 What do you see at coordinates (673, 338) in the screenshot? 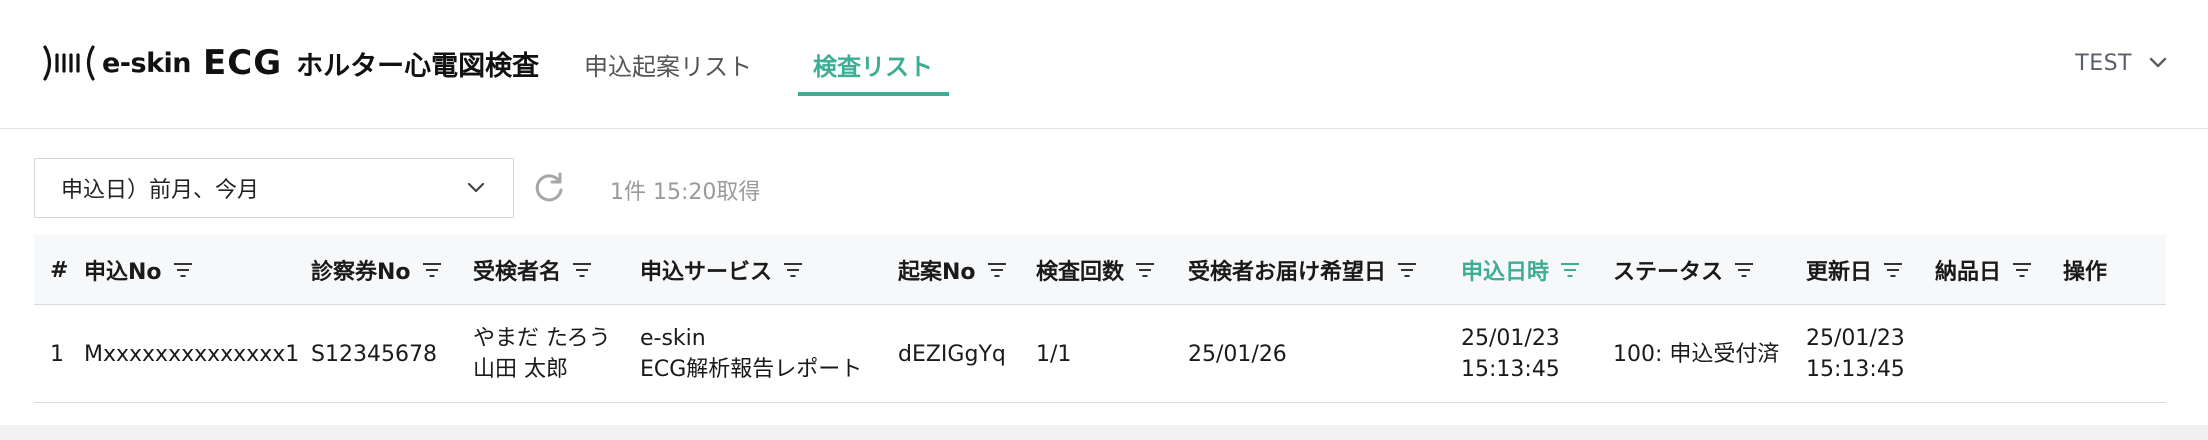
I see `cell-service-line1: e-skin` at bounding box center [673, 338].